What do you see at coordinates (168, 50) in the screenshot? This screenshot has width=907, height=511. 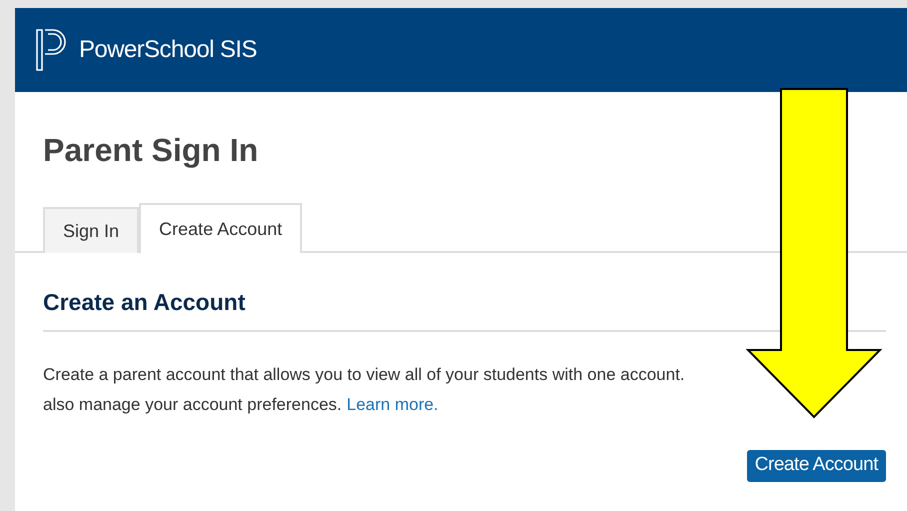 I see `app-name: PowerSchool SIS` at bounding box center [168, 50].